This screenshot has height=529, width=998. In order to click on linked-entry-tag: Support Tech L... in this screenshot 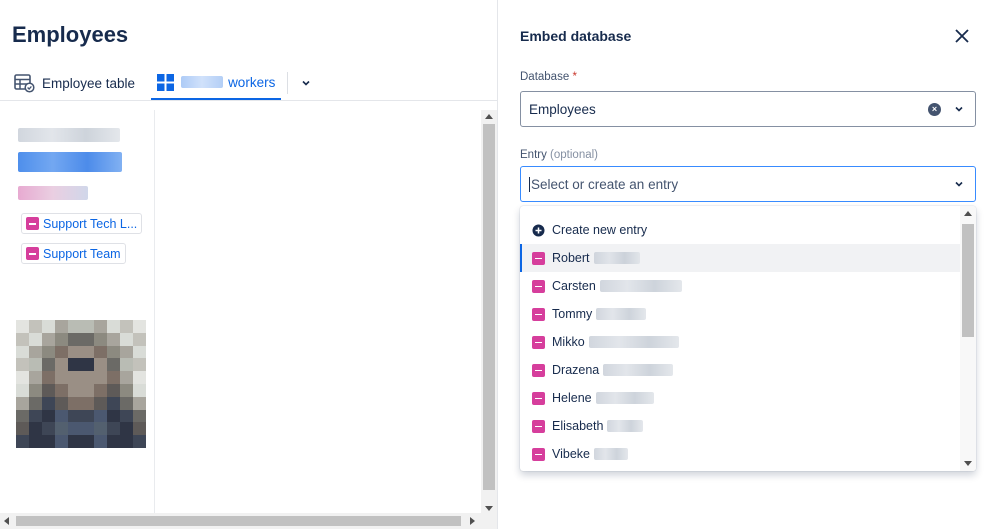, I will do `click(82, 223)`.